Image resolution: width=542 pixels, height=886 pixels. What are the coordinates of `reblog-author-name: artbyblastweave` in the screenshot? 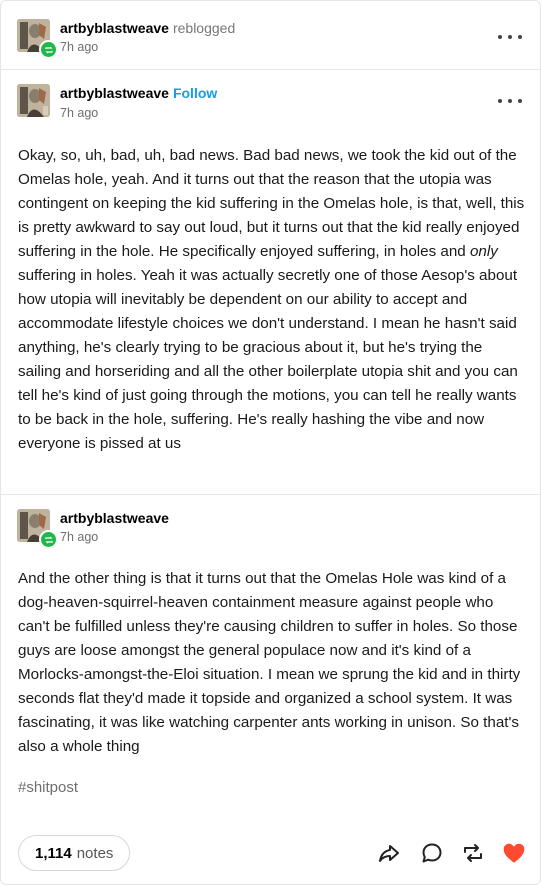 It's located at (114, 518).